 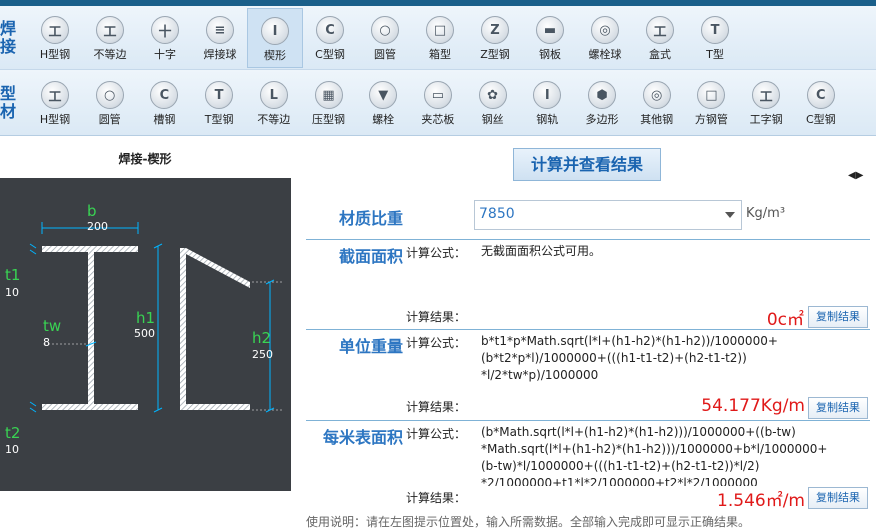 I want to click on profile-square-tube-button: □ 方钢管, so click(x=711, y=103).